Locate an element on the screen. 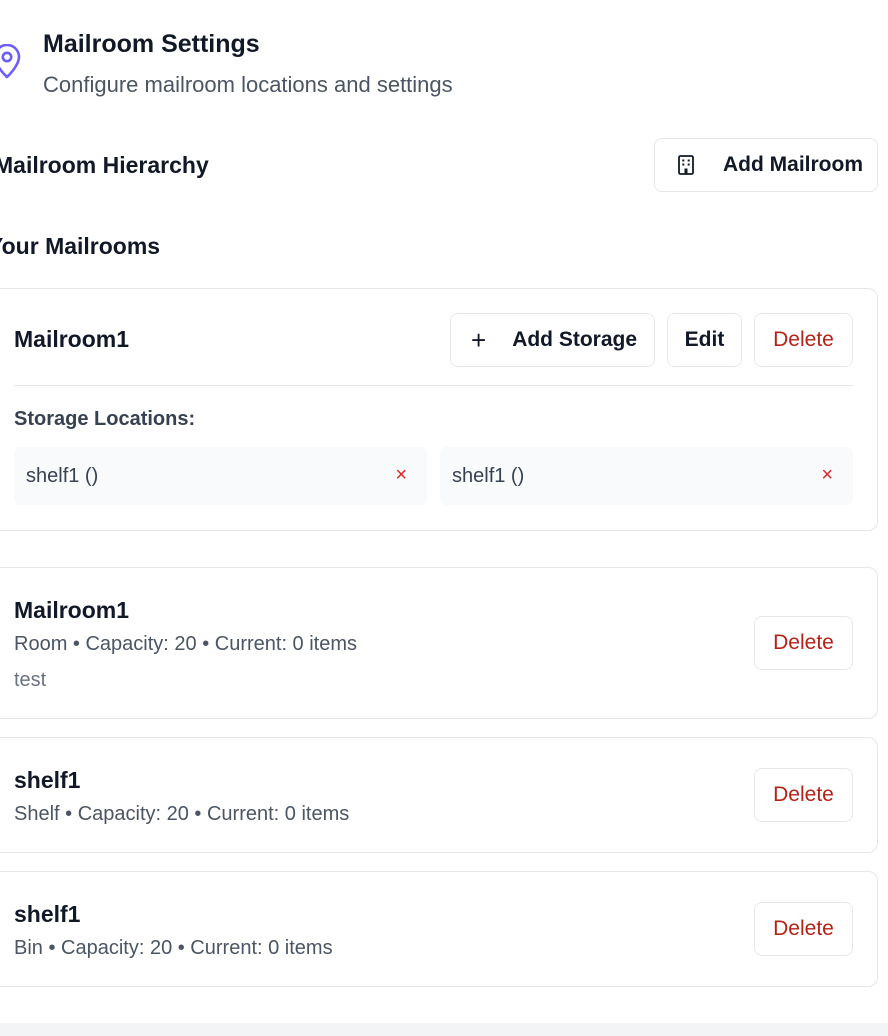 The height and width of the screenshot is (1036, 888). your-mailrooms-title: Your Mailrooms is located at coordinates (80, 246).